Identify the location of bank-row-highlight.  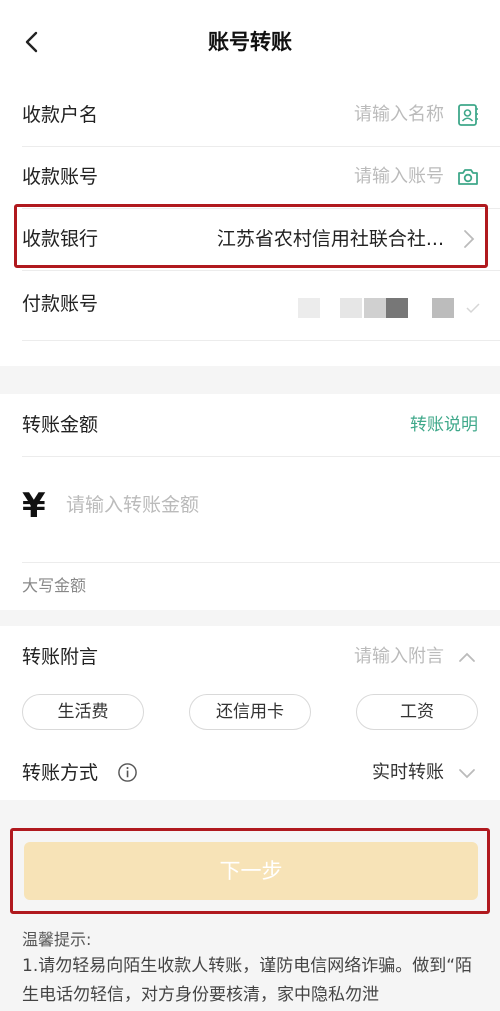
(251, 236).